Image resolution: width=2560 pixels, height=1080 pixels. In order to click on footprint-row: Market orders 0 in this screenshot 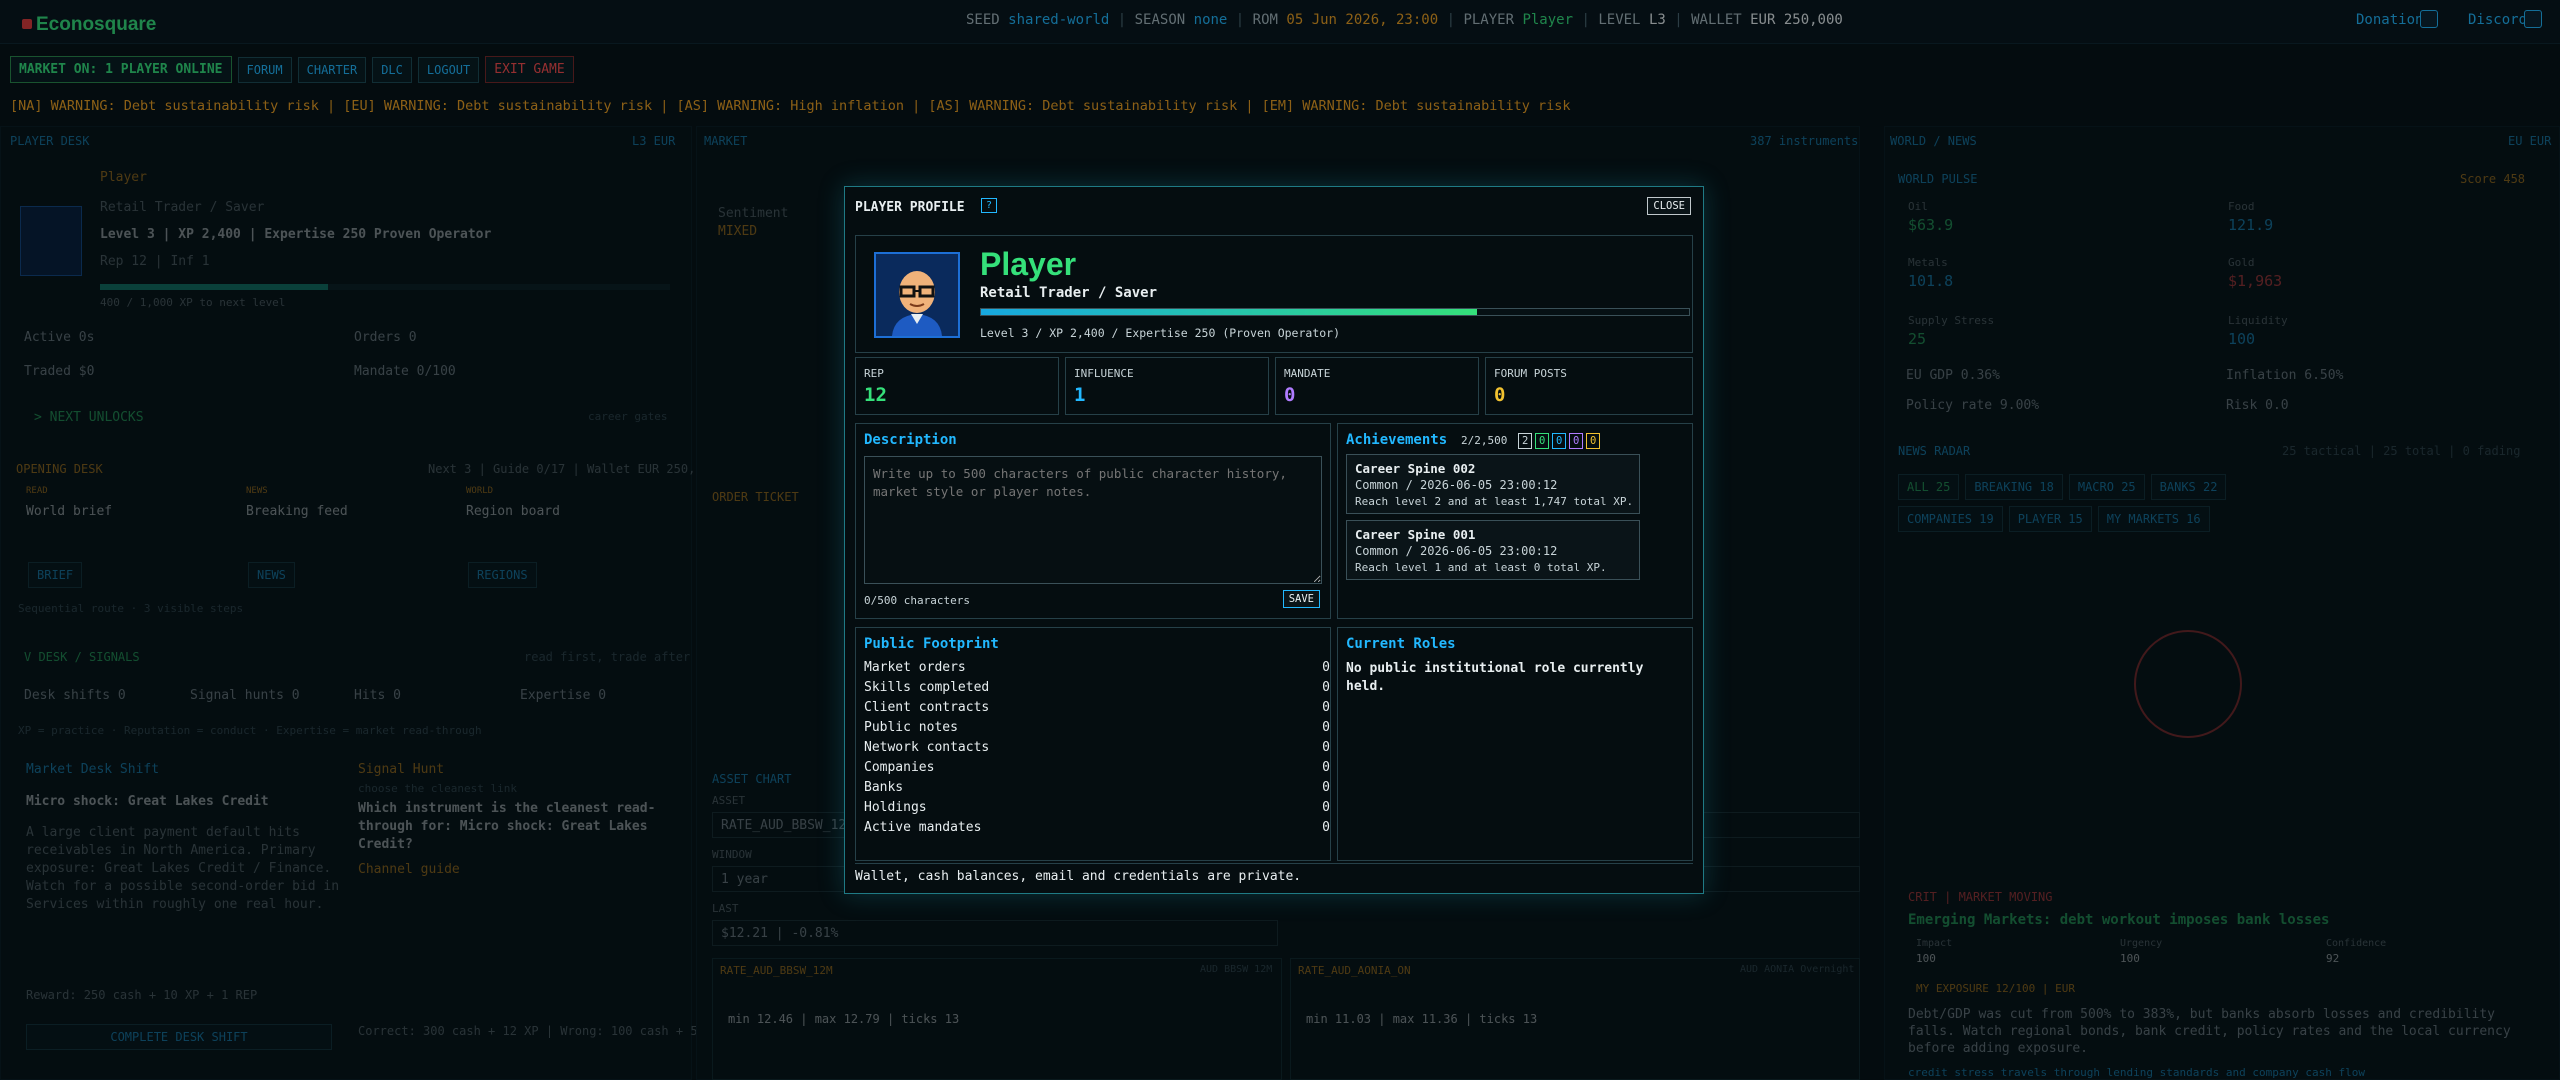, I will do `click(1097, 667)`.